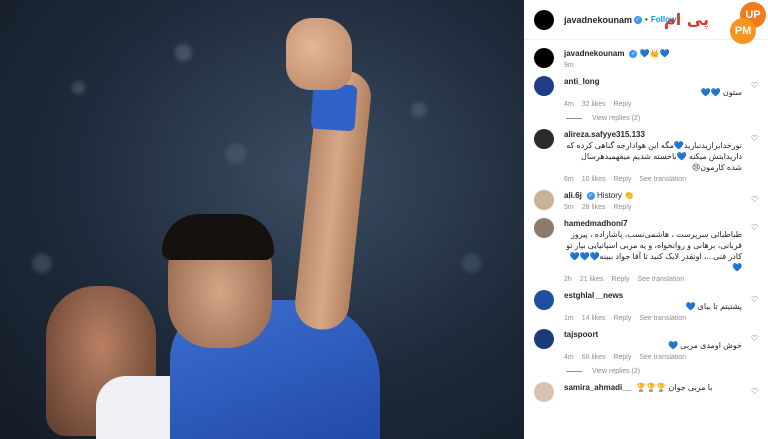 This screenshot has width=768, height=439. I want to click on comment-meta: 6m 10 likes Reply See translation, so click(653, 179).